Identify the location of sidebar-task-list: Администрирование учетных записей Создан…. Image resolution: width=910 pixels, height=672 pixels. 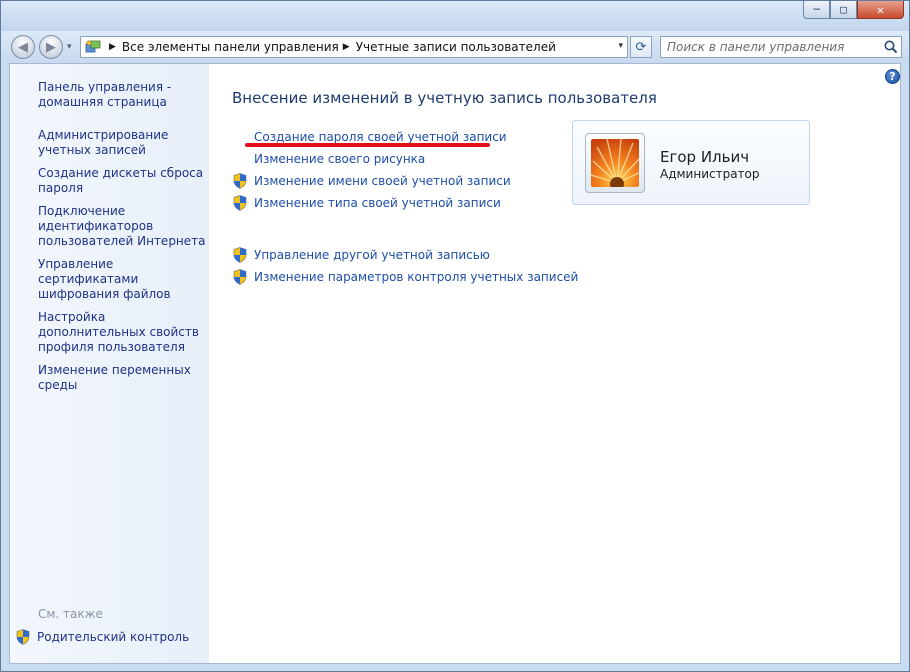
(123, 264).